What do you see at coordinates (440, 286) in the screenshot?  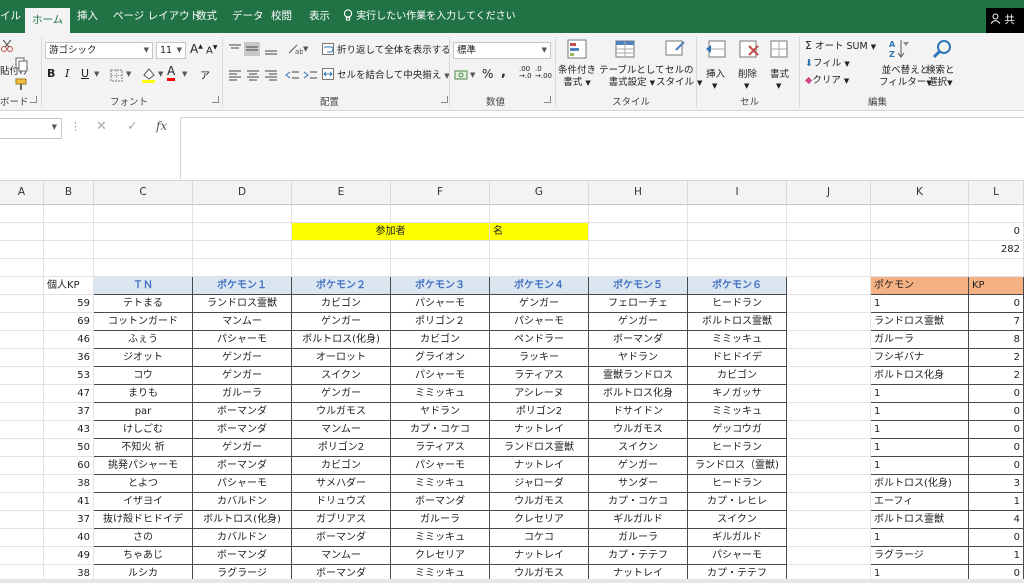 I see `table-header-cell: ポケモン３` at bounding box center [440, 286].